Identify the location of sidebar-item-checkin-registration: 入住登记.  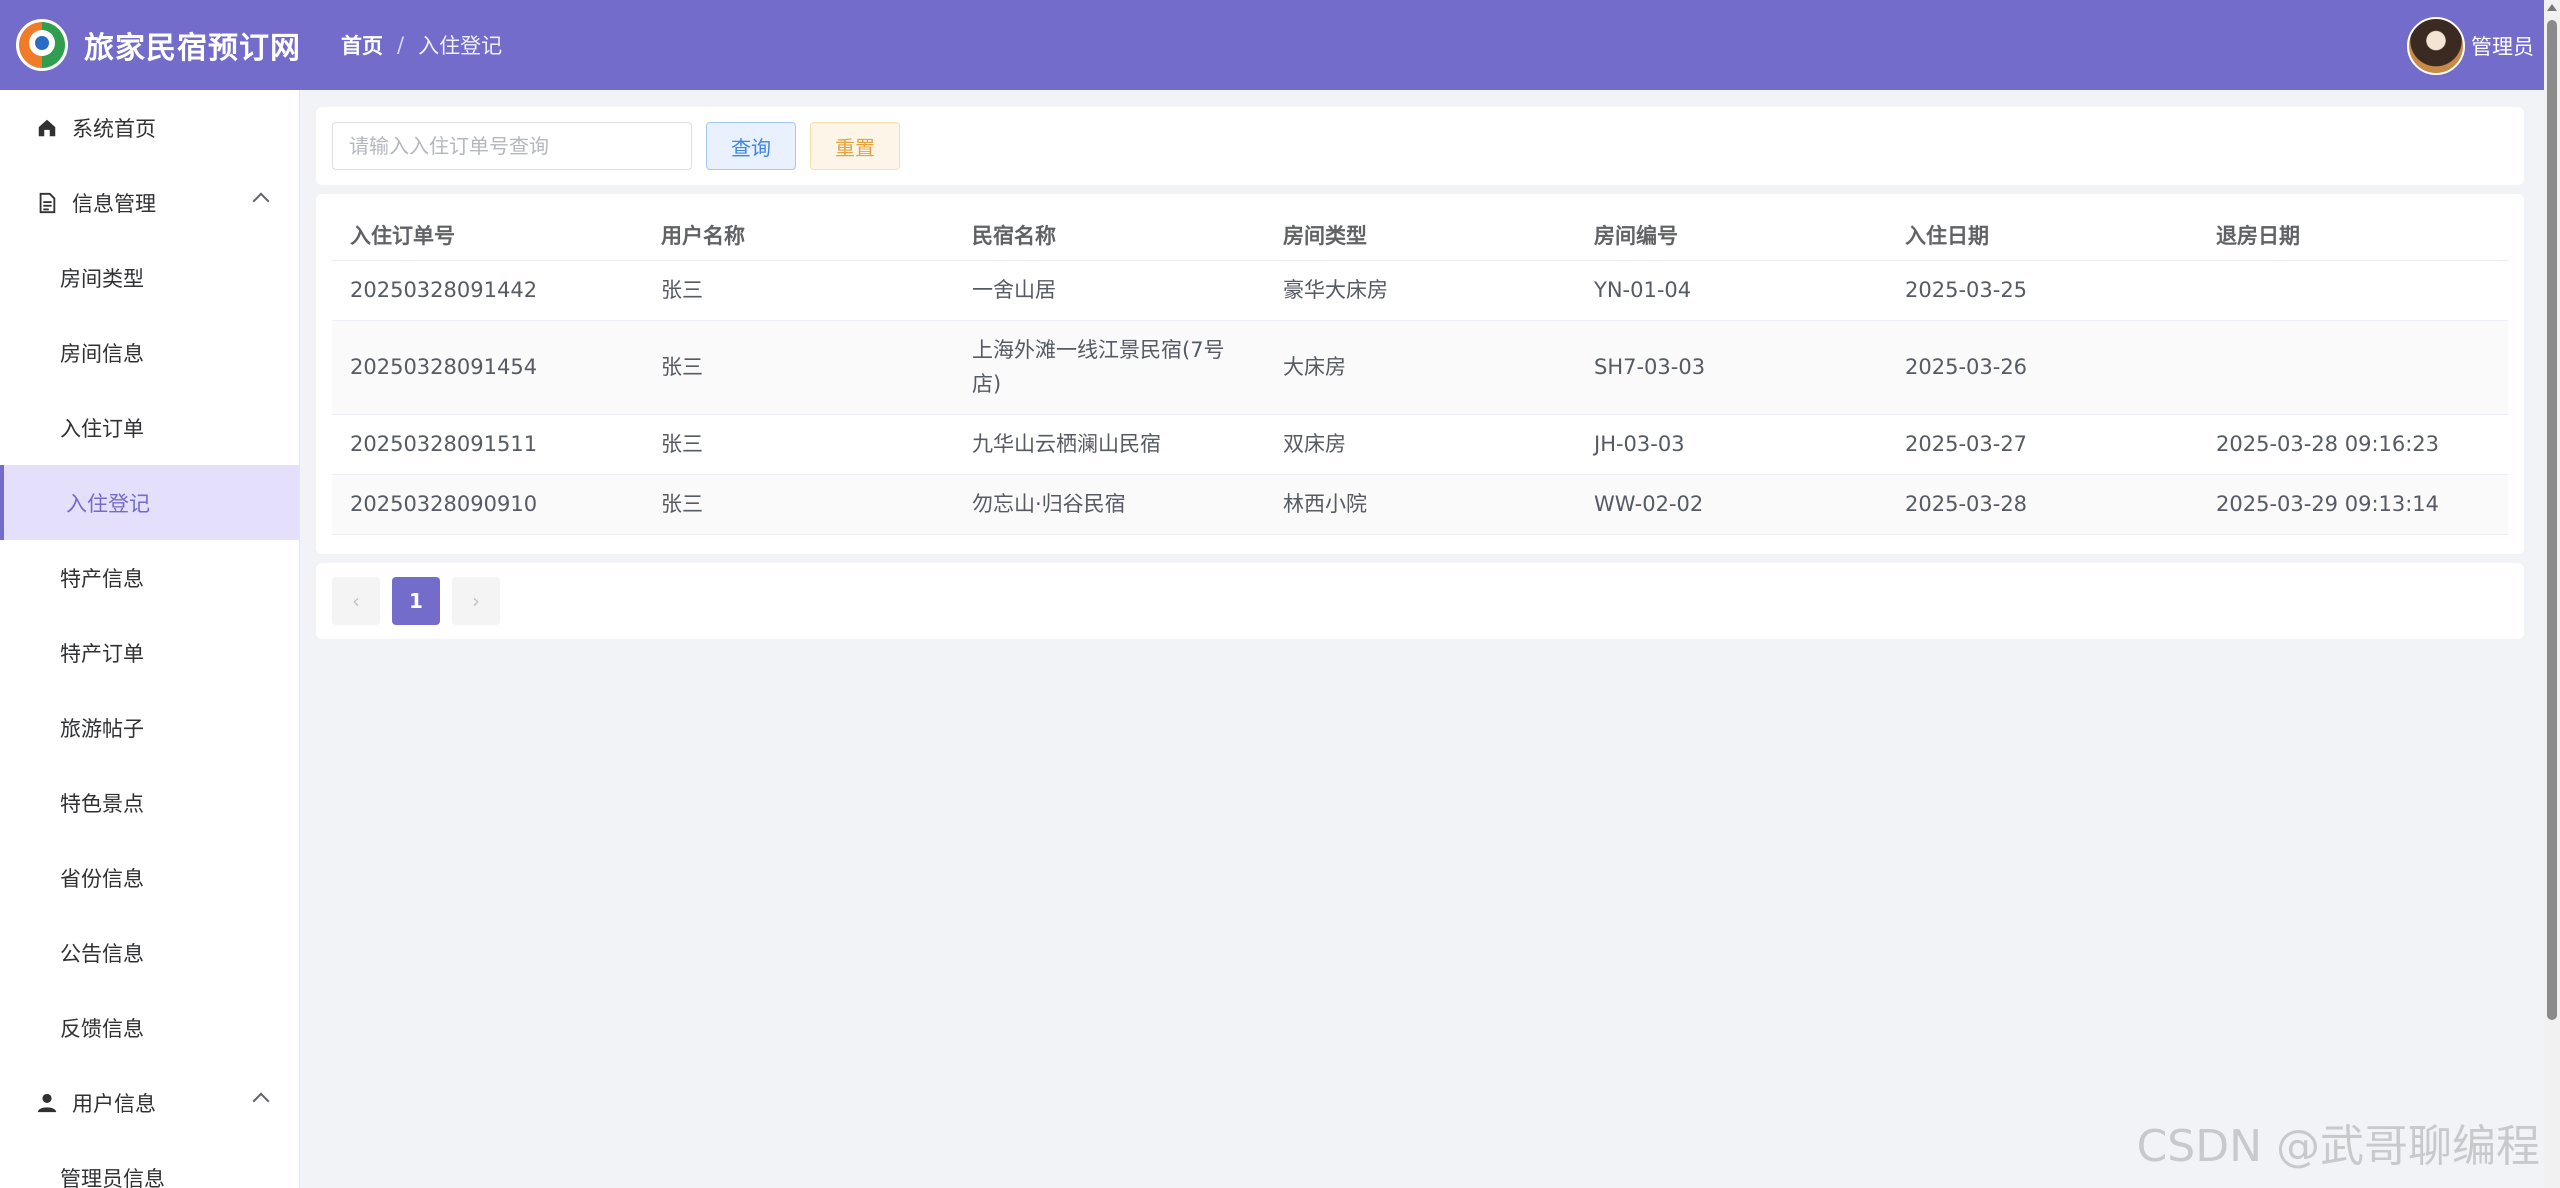
(149, 502).